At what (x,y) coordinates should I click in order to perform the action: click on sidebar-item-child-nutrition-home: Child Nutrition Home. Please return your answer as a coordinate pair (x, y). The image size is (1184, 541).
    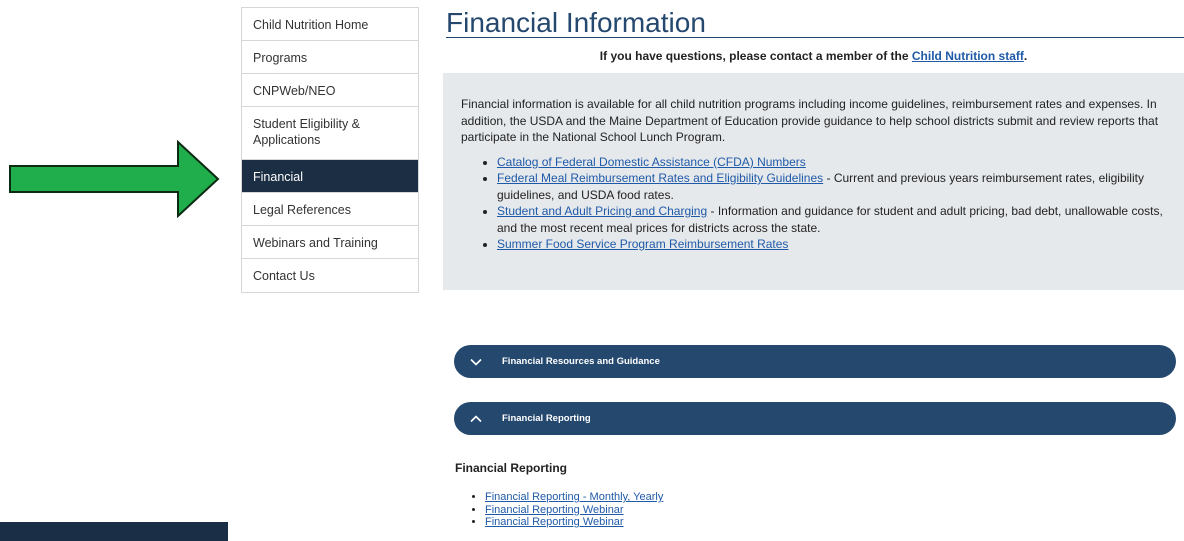
    Looking at the image, I should click on (330, 24).